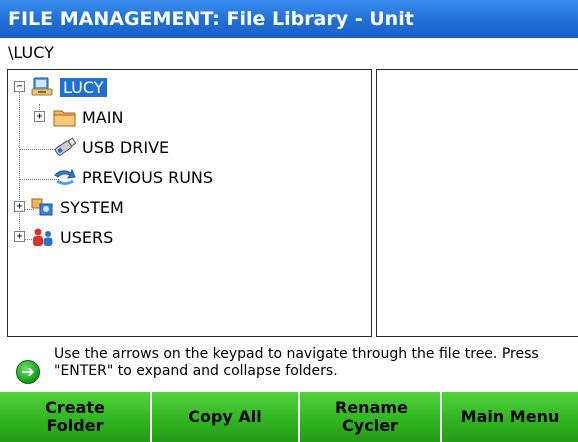 This screenshot has width=578, height=442. Describe the element at coordinates (19, 86) in the screenshot. I see `collapse-toggle-lucy: −` at that location.